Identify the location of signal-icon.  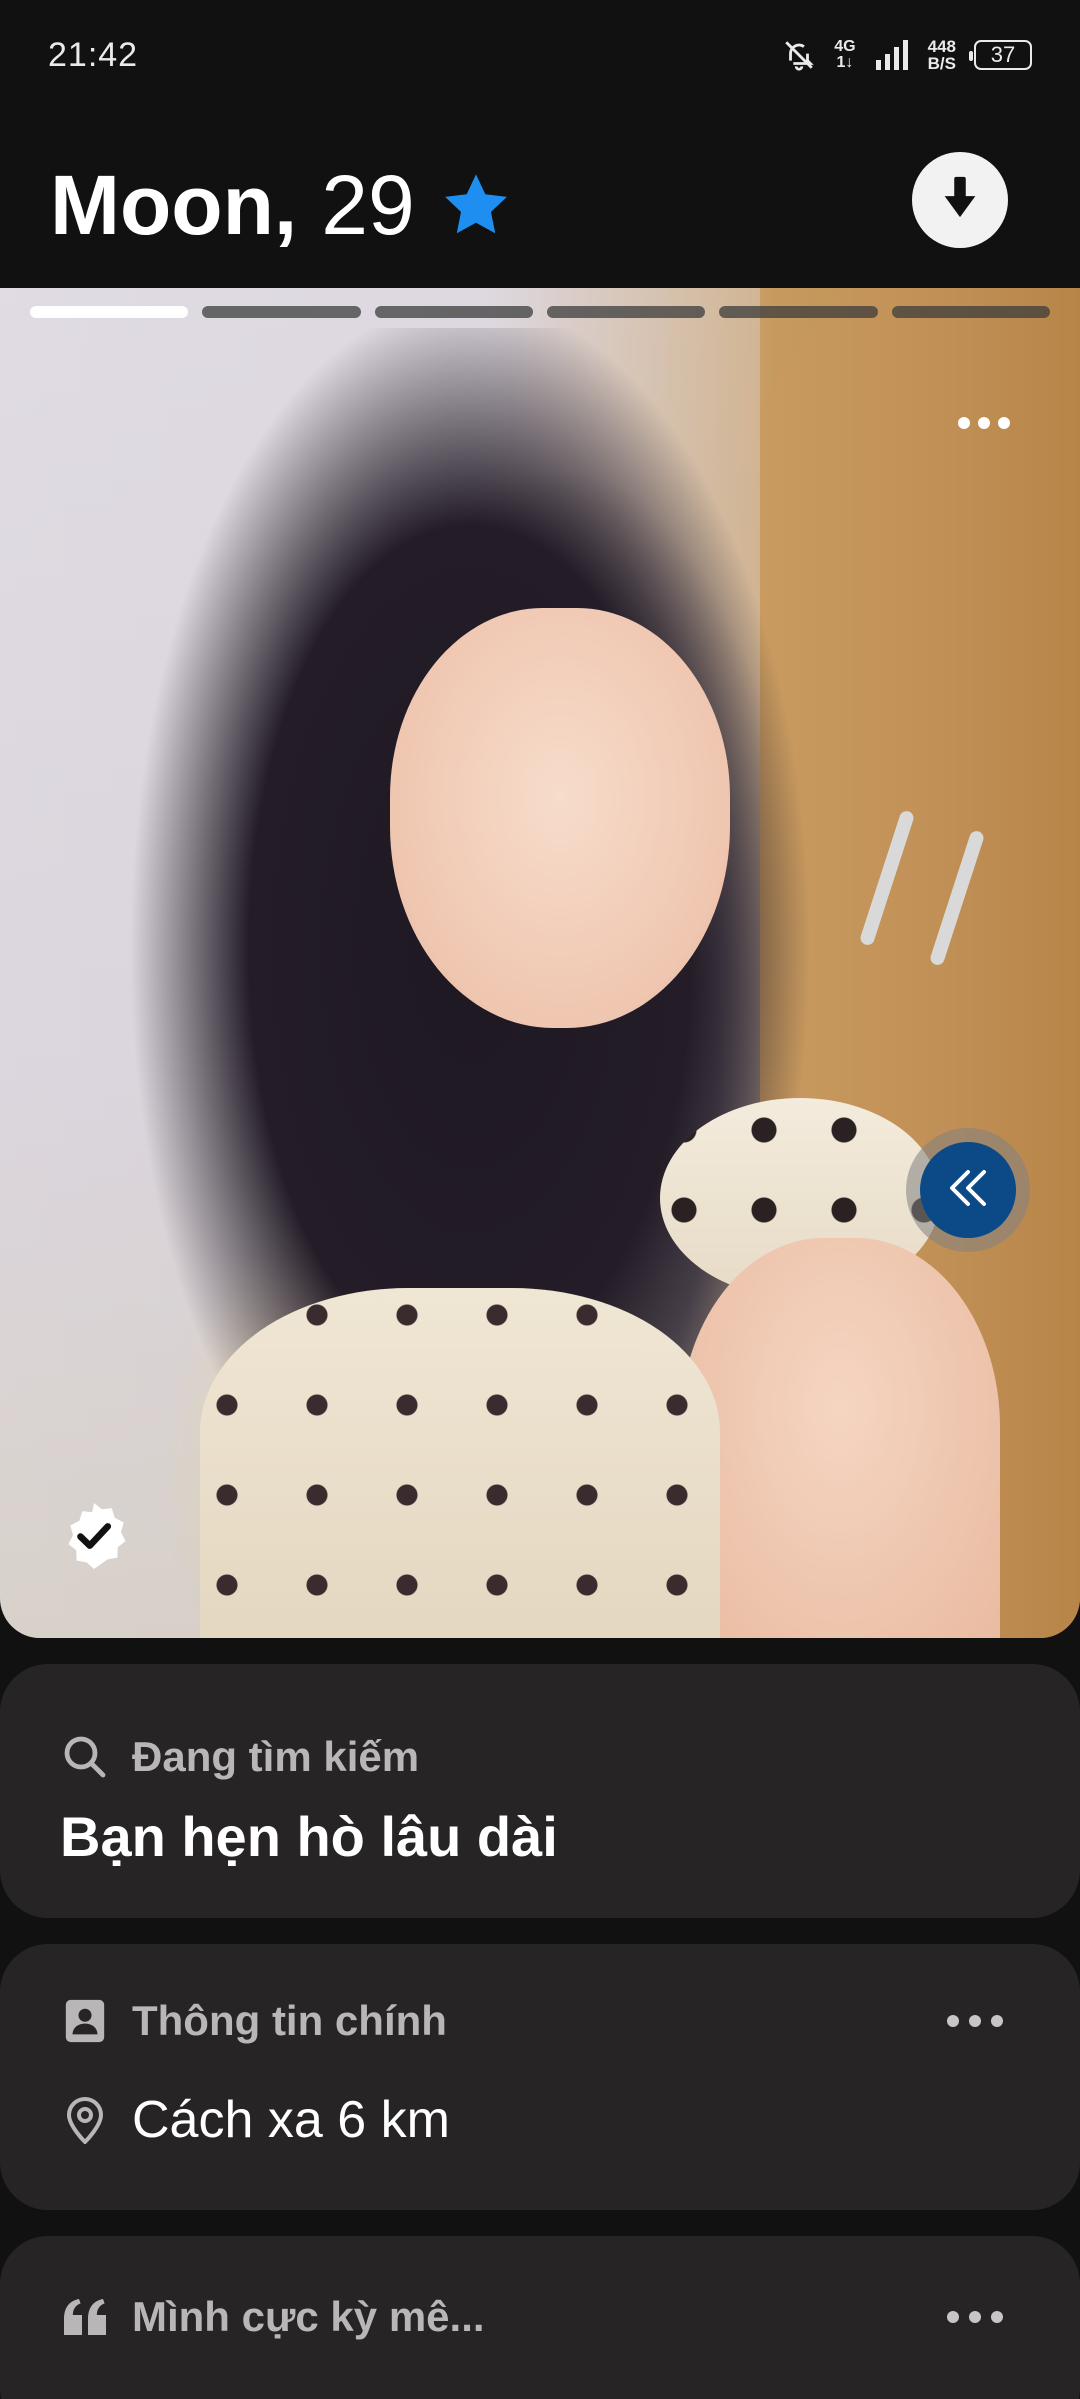
(892, 55).